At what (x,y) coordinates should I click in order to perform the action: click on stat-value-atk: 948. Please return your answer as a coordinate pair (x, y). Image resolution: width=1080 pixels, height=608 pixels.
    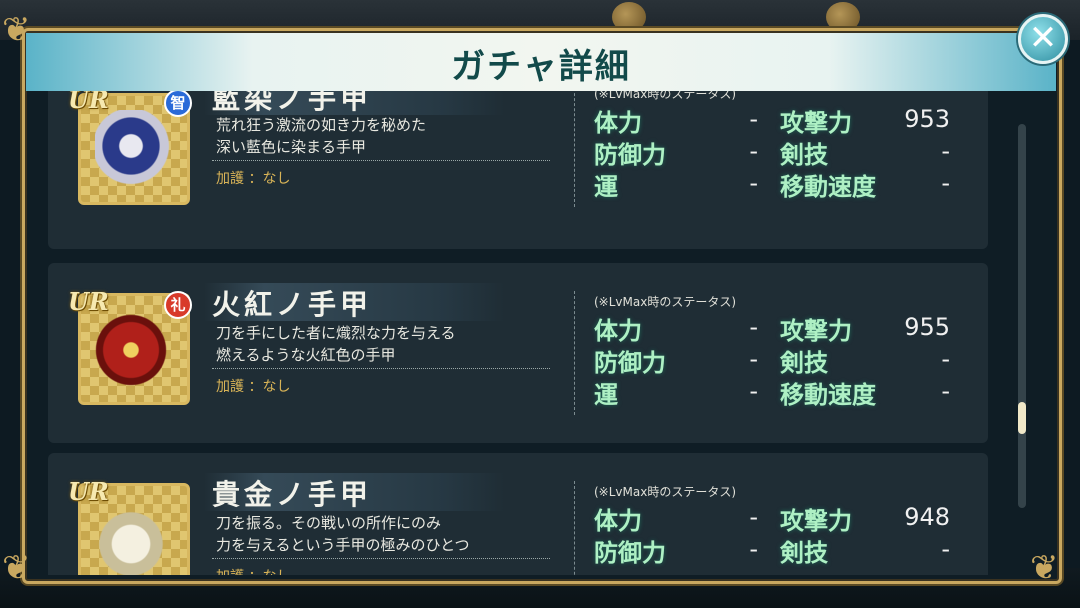
    Looking at the image, I should click on (927, 517).